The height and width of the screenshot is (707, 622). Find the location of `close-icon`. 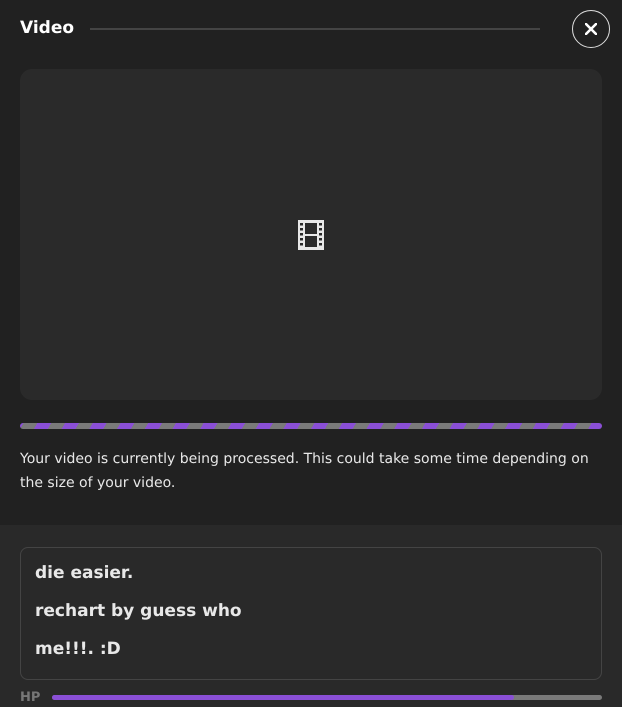

close-icon is located at coordinates (591, 29).